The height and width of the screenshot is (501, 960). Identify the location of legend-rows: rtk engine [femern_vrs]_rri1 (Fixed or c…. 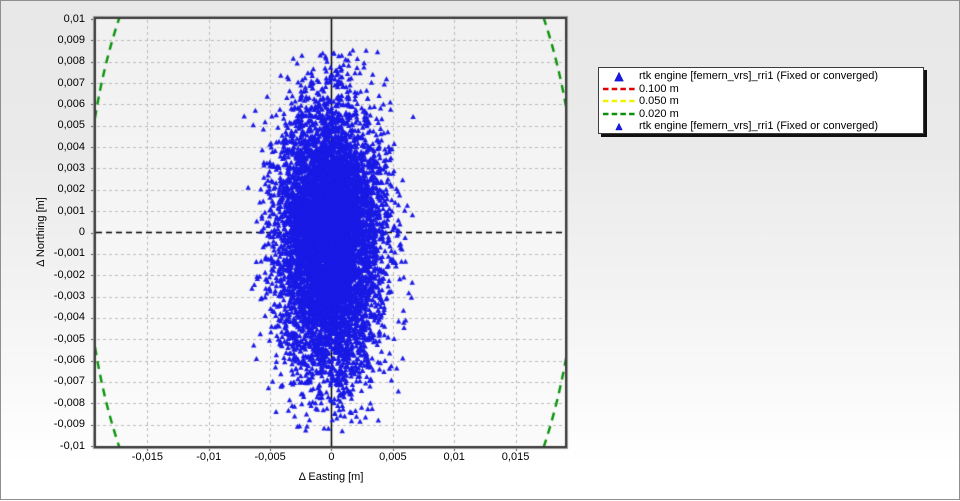
(761, 101).